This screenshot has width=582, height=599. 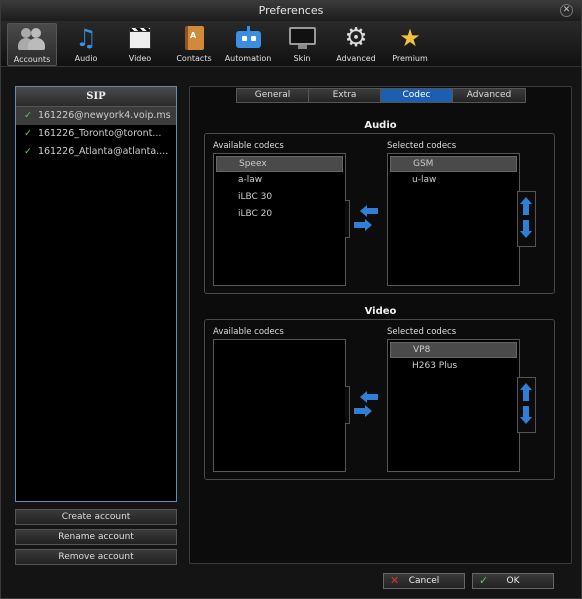 What do you see at coordinates (422, 146) in the screenshot?
I see `audio-selected-label: Selected codecs` at bounding box center [422, 146].